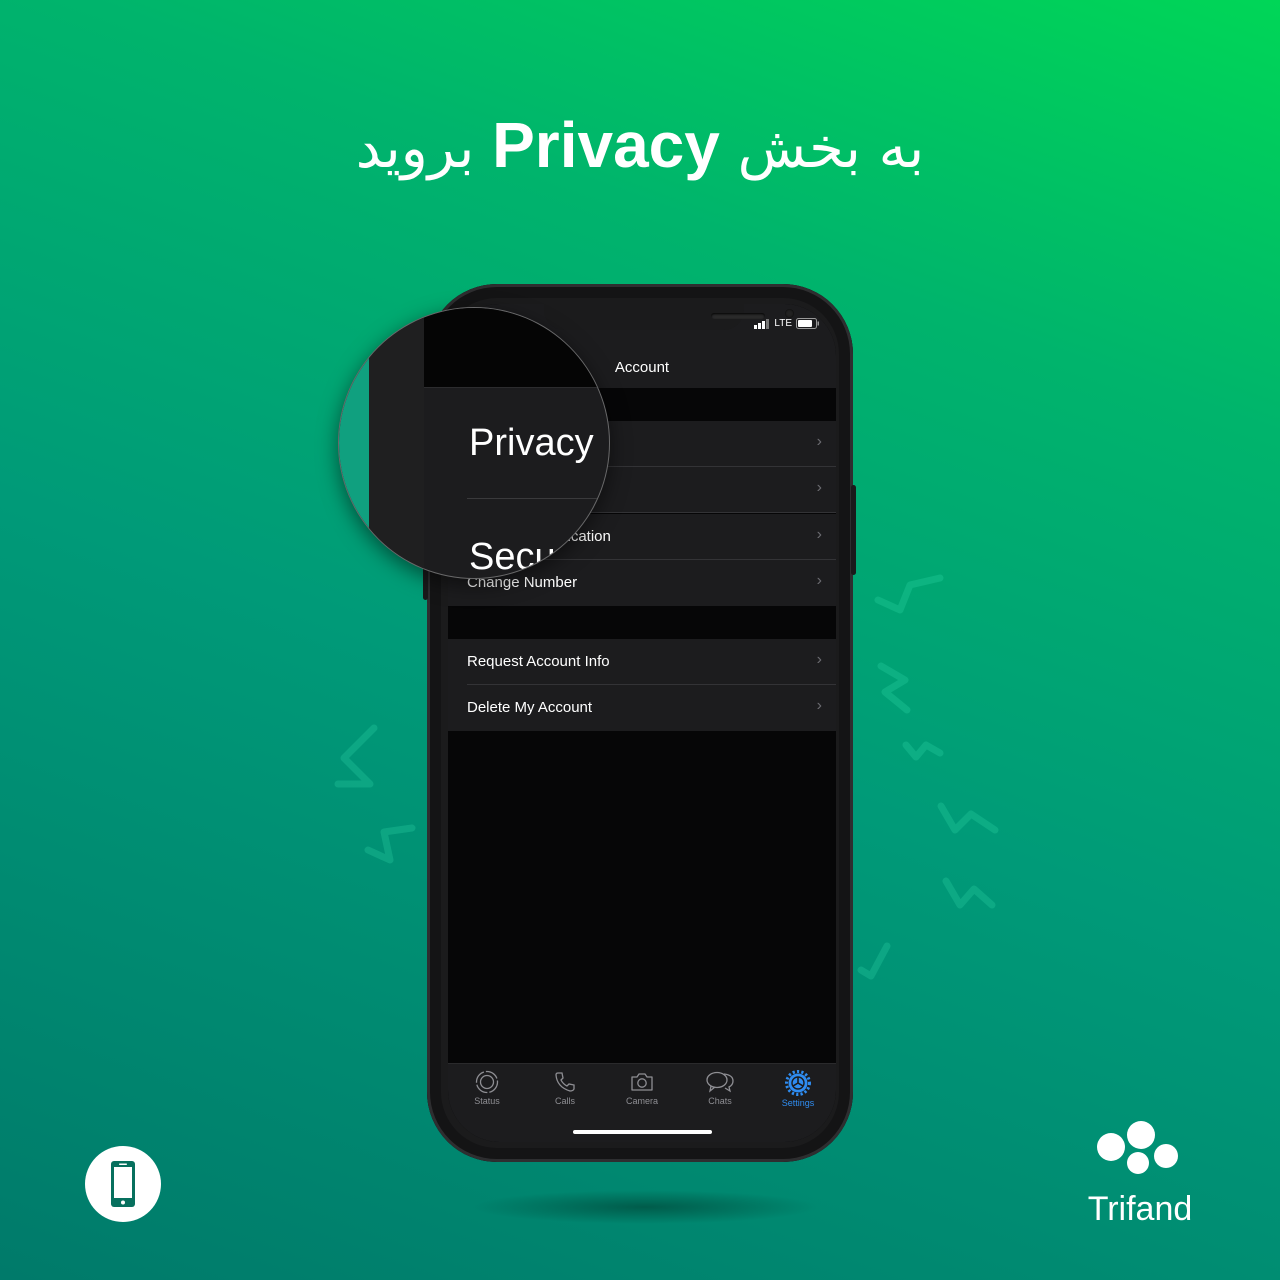 This screenshot has height=1280, width=1280. What do you see at coordinates (516, 348) in the screenshot?
I see `magnified-nav-bar` at bounding box center [516, 348].